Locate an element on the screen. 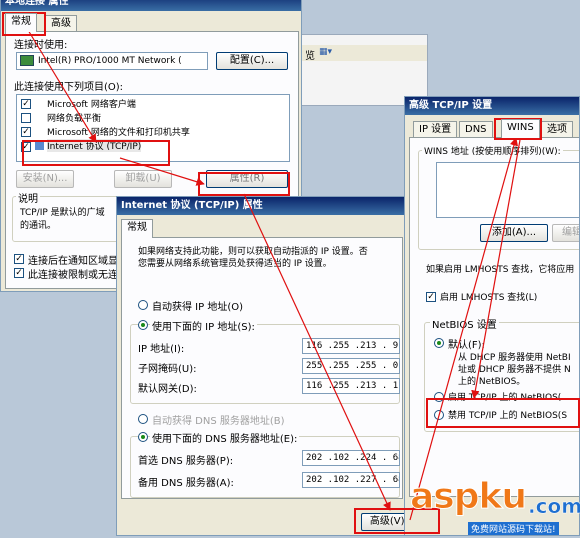 This screenshot has height=538, width=580. window2-title: Internet 协议 (TCP/IP) 属性 is located at coordinates (261, 206).